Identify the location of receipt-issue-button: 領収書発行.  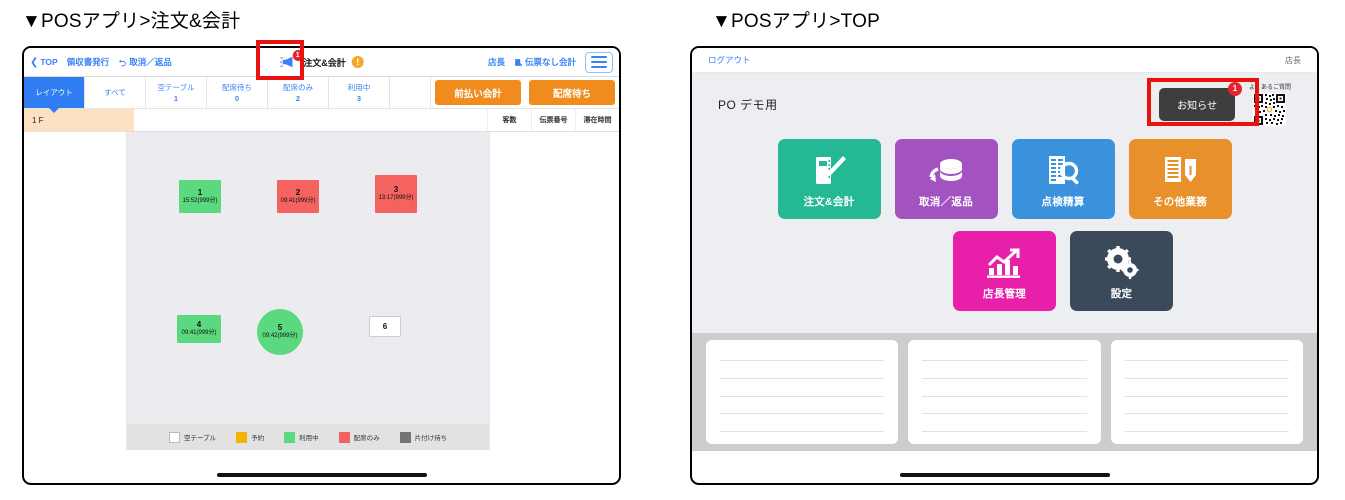
(88, 62).